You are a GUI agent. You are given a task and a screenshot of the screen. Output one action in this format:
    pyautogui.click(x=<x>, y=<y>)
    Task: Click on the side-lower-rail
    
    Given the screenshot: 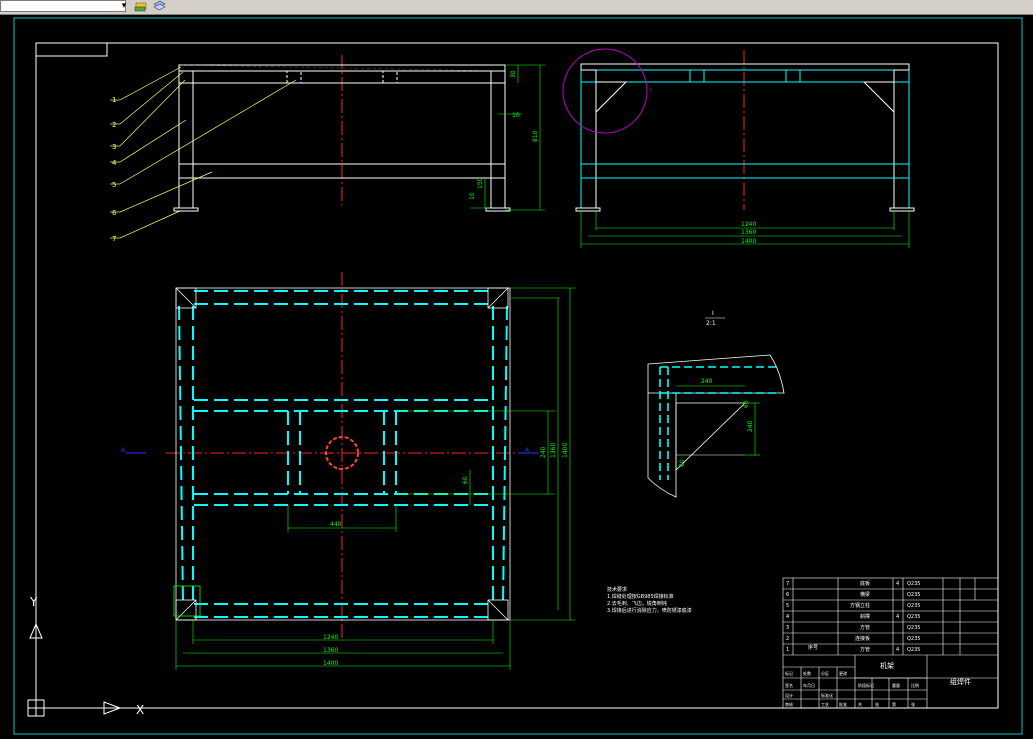 What is the action you would take?
    pyautogui.click(x=745, y=171)
    